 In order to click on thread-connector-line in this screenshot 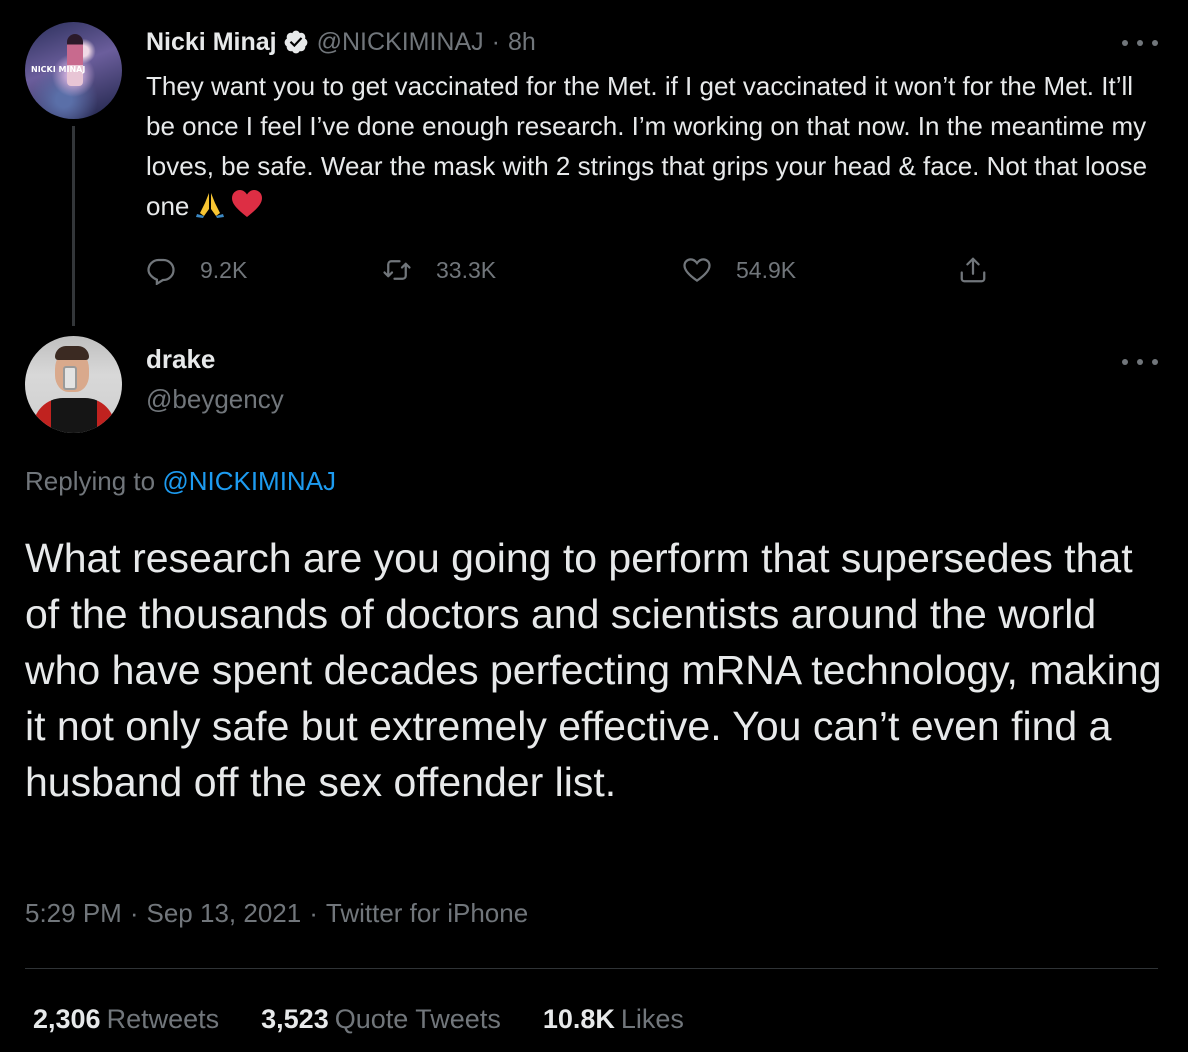, I will do `click(73, 226)`.